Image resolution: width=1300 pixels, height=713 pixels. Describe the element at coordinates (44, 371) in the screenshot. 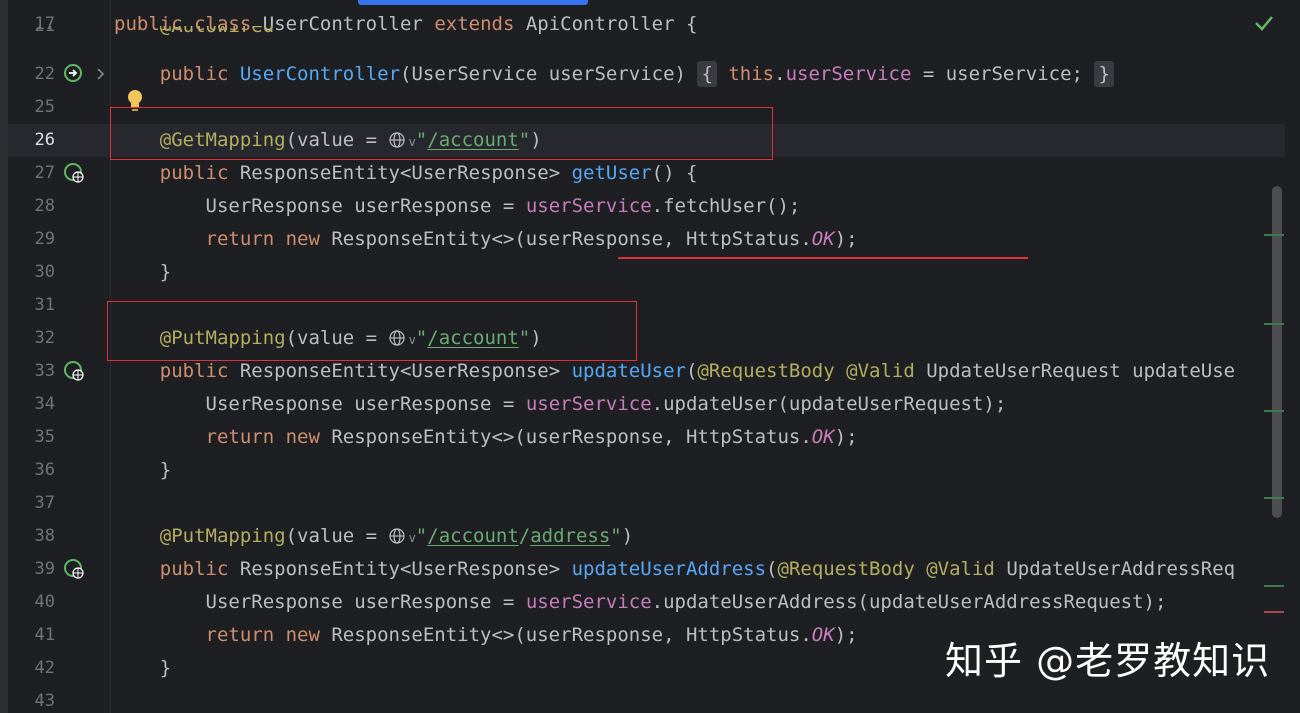

I see `line-number: 33` at that location.